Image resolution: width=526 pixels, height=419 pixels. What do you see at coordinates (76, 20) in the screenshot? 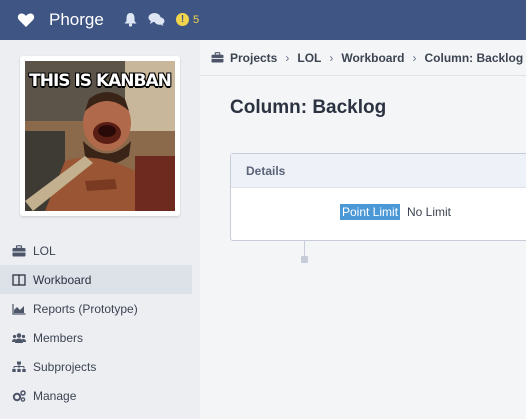
I see `brand-name: Phorge` at bounding box center [76, 20].